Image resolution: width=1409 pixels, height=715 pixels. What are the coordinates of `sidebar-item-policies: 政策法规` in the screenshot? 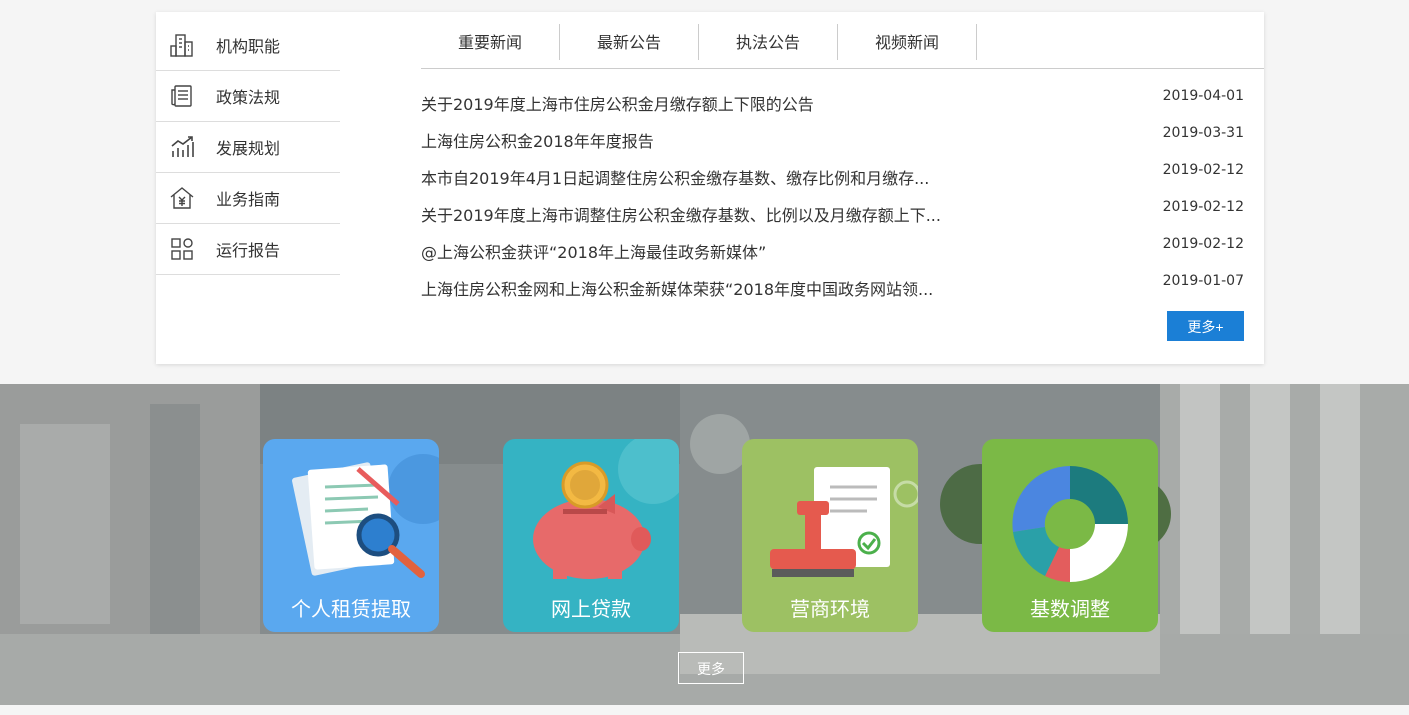 It's located at (248, 96).